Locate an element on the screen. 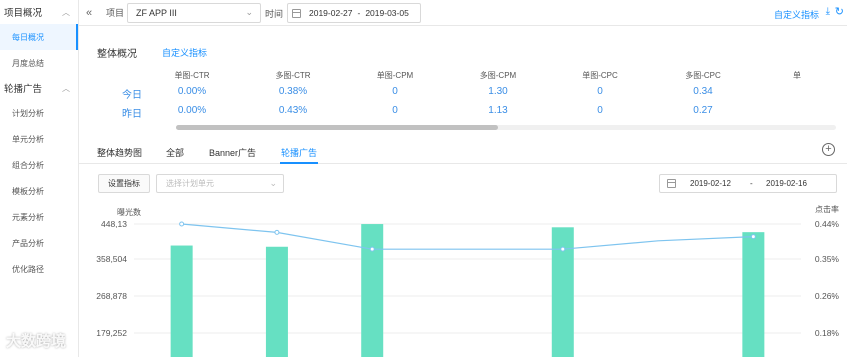 The image size is (847, 357). sidebar-item: 模板分析 is located at coordinates (39, 191).